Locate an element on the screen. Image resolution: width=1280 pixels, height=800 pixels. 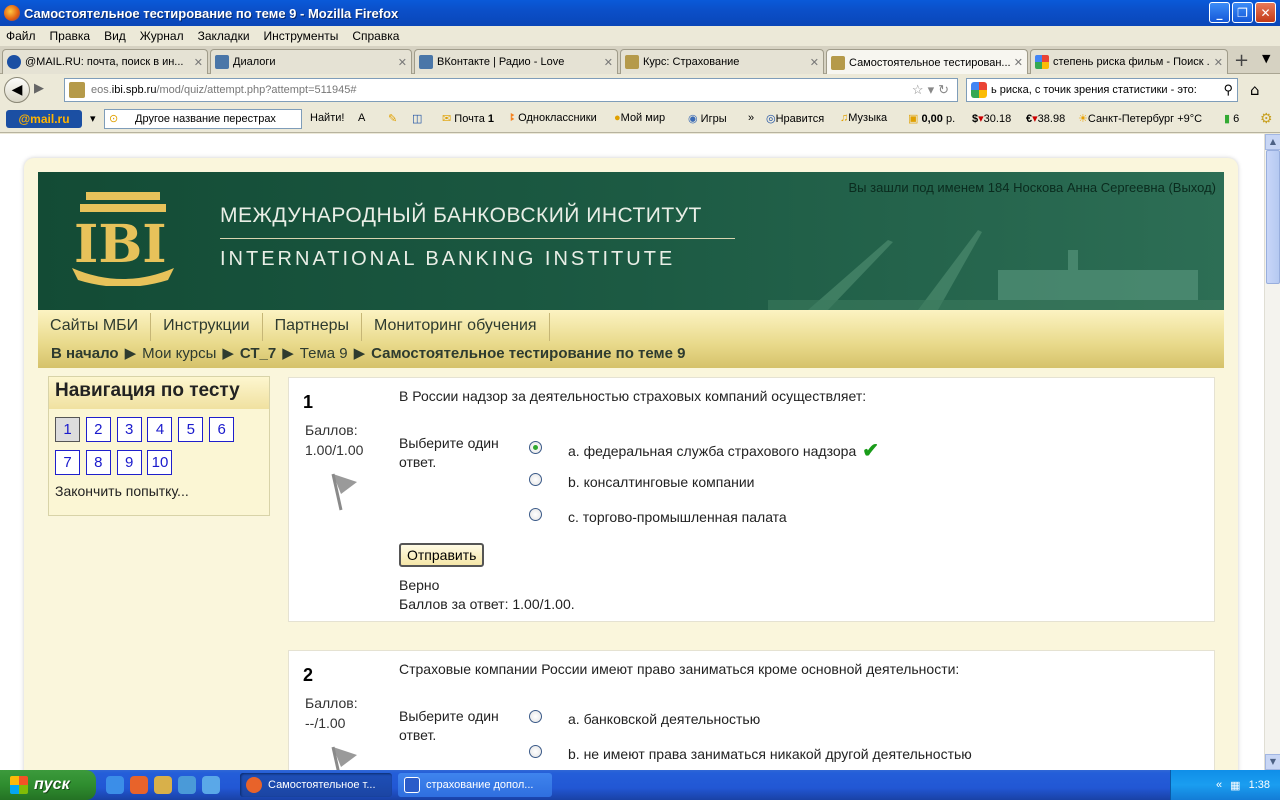
ie-icon is located at coordinates (115, 785).